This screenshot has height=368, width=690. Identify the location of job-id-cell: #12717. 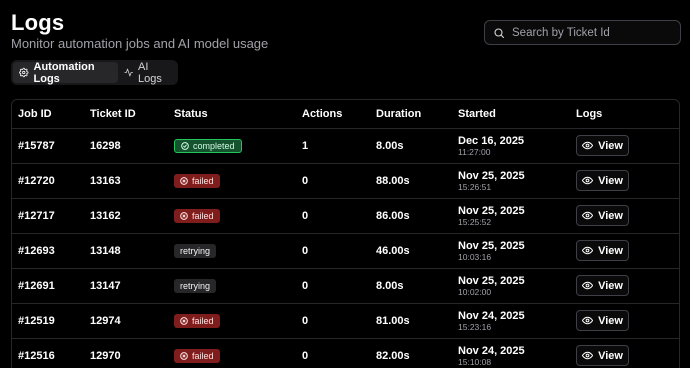
(48, 216).